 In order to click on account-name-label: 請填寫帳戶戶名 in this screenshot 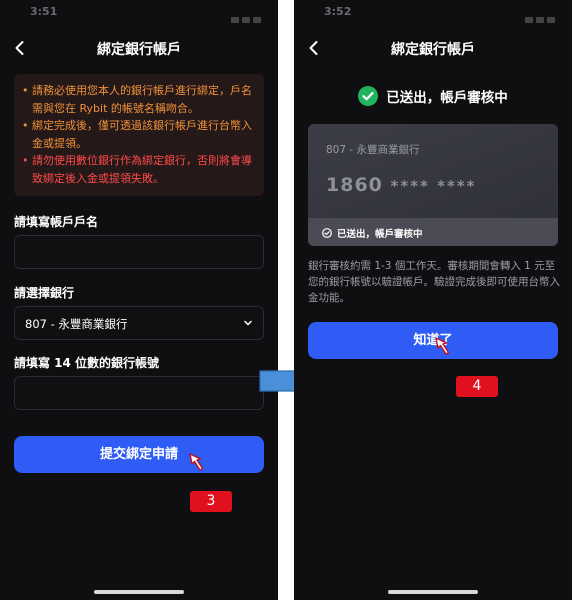, I will do `click(56, 222)`.